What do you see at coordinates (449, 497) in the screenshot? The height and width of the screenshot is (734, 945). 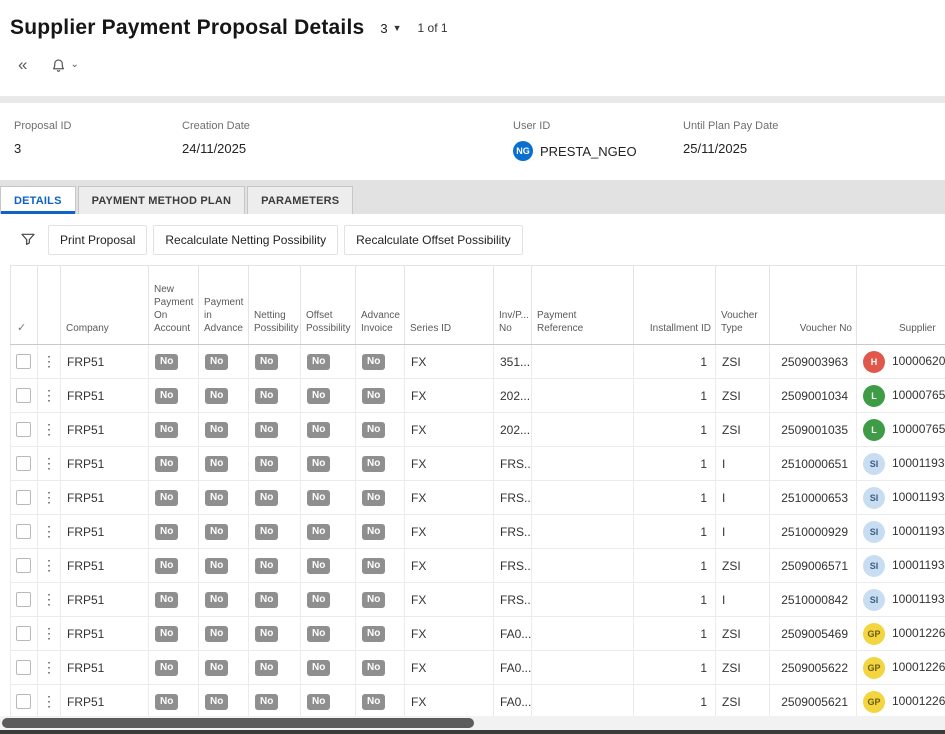 I see `series-id-cell: FX` at bounding box center [449, 497].